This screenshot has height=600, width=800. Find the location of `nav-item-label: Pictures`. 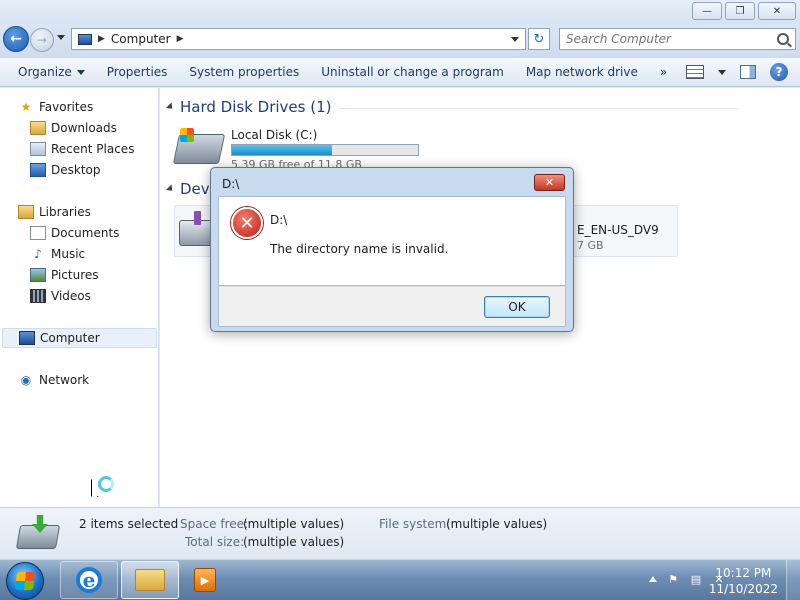

nav-item-label: Pictures is located at coordinates (75, 275).